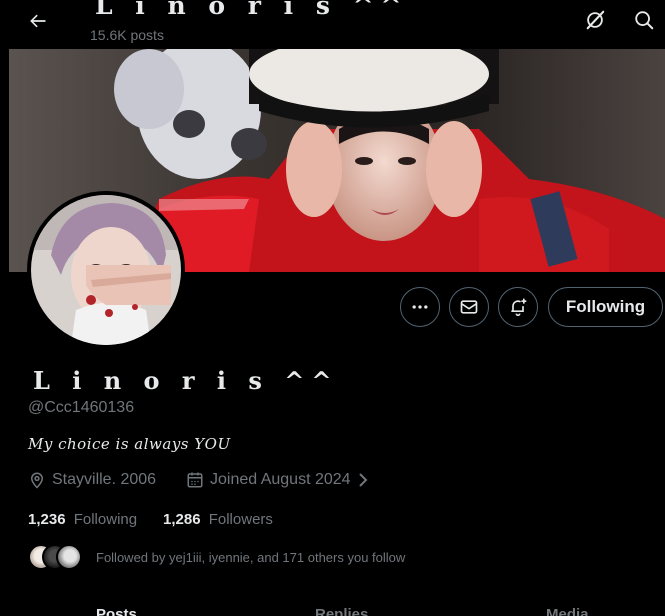 The height and width of the screenshot is (616, 665). Describe the element at coordinates (332, 24) in the screenshot. I see `top-bar: L i n o r i s ^^ 15.6K posts` at that location.